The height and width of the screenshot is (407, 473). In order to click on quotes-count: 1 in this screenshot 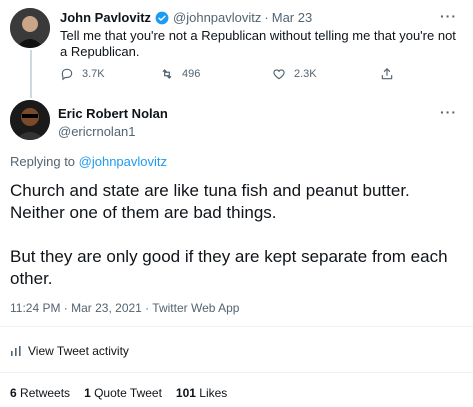, I will do `click(87, 393)`.